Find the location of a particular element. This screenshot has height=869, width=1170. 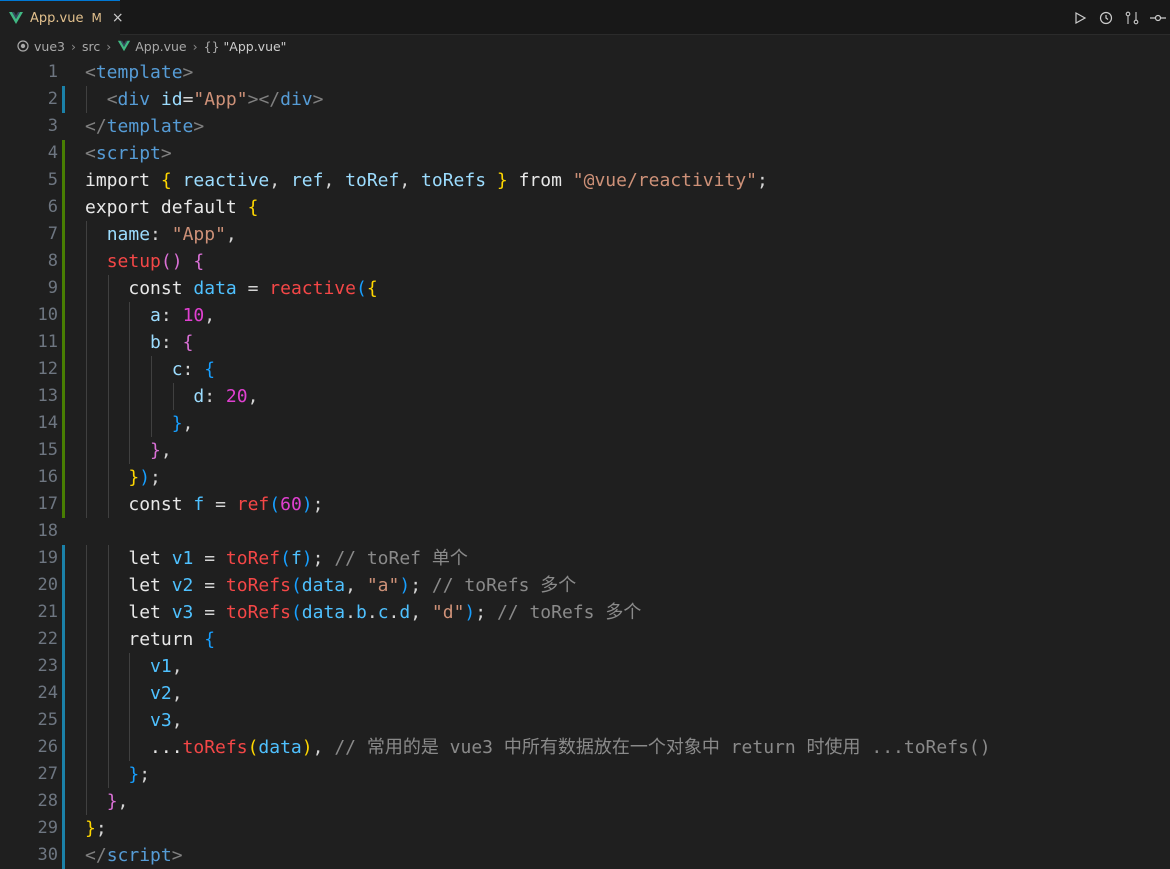

code-text: }, is located at coordinates (128, 450).